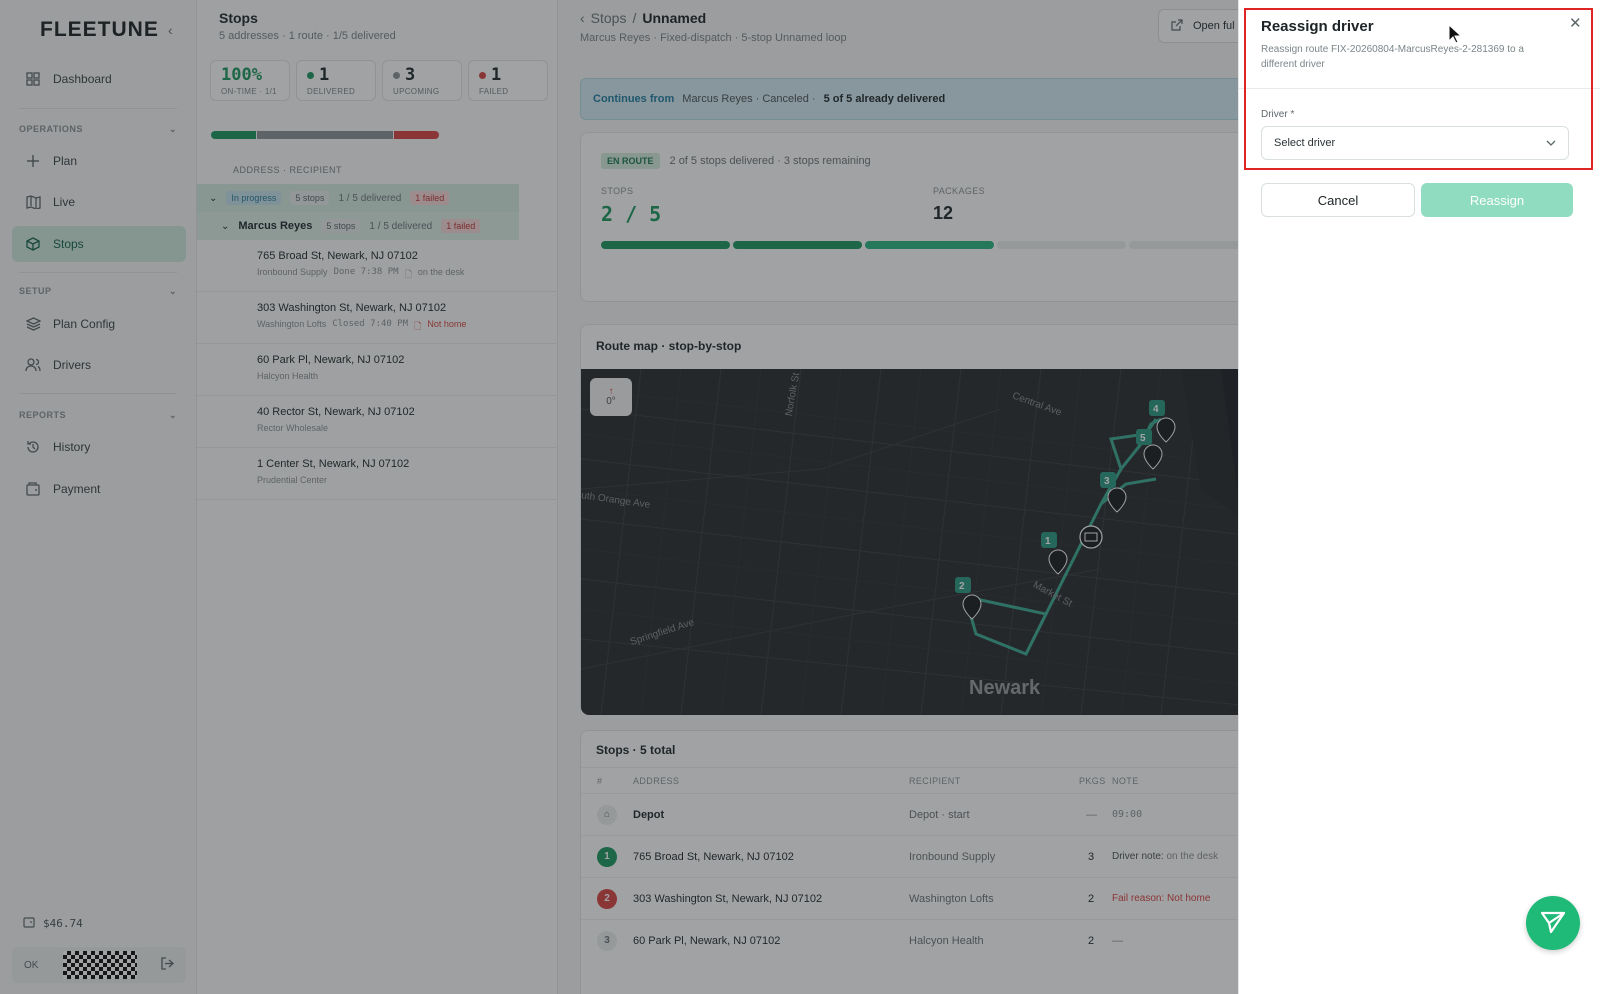 The width and height of the screenshot is (1600, 994). I want to click on driver-field-label: Driver *, so click(1278, 114).